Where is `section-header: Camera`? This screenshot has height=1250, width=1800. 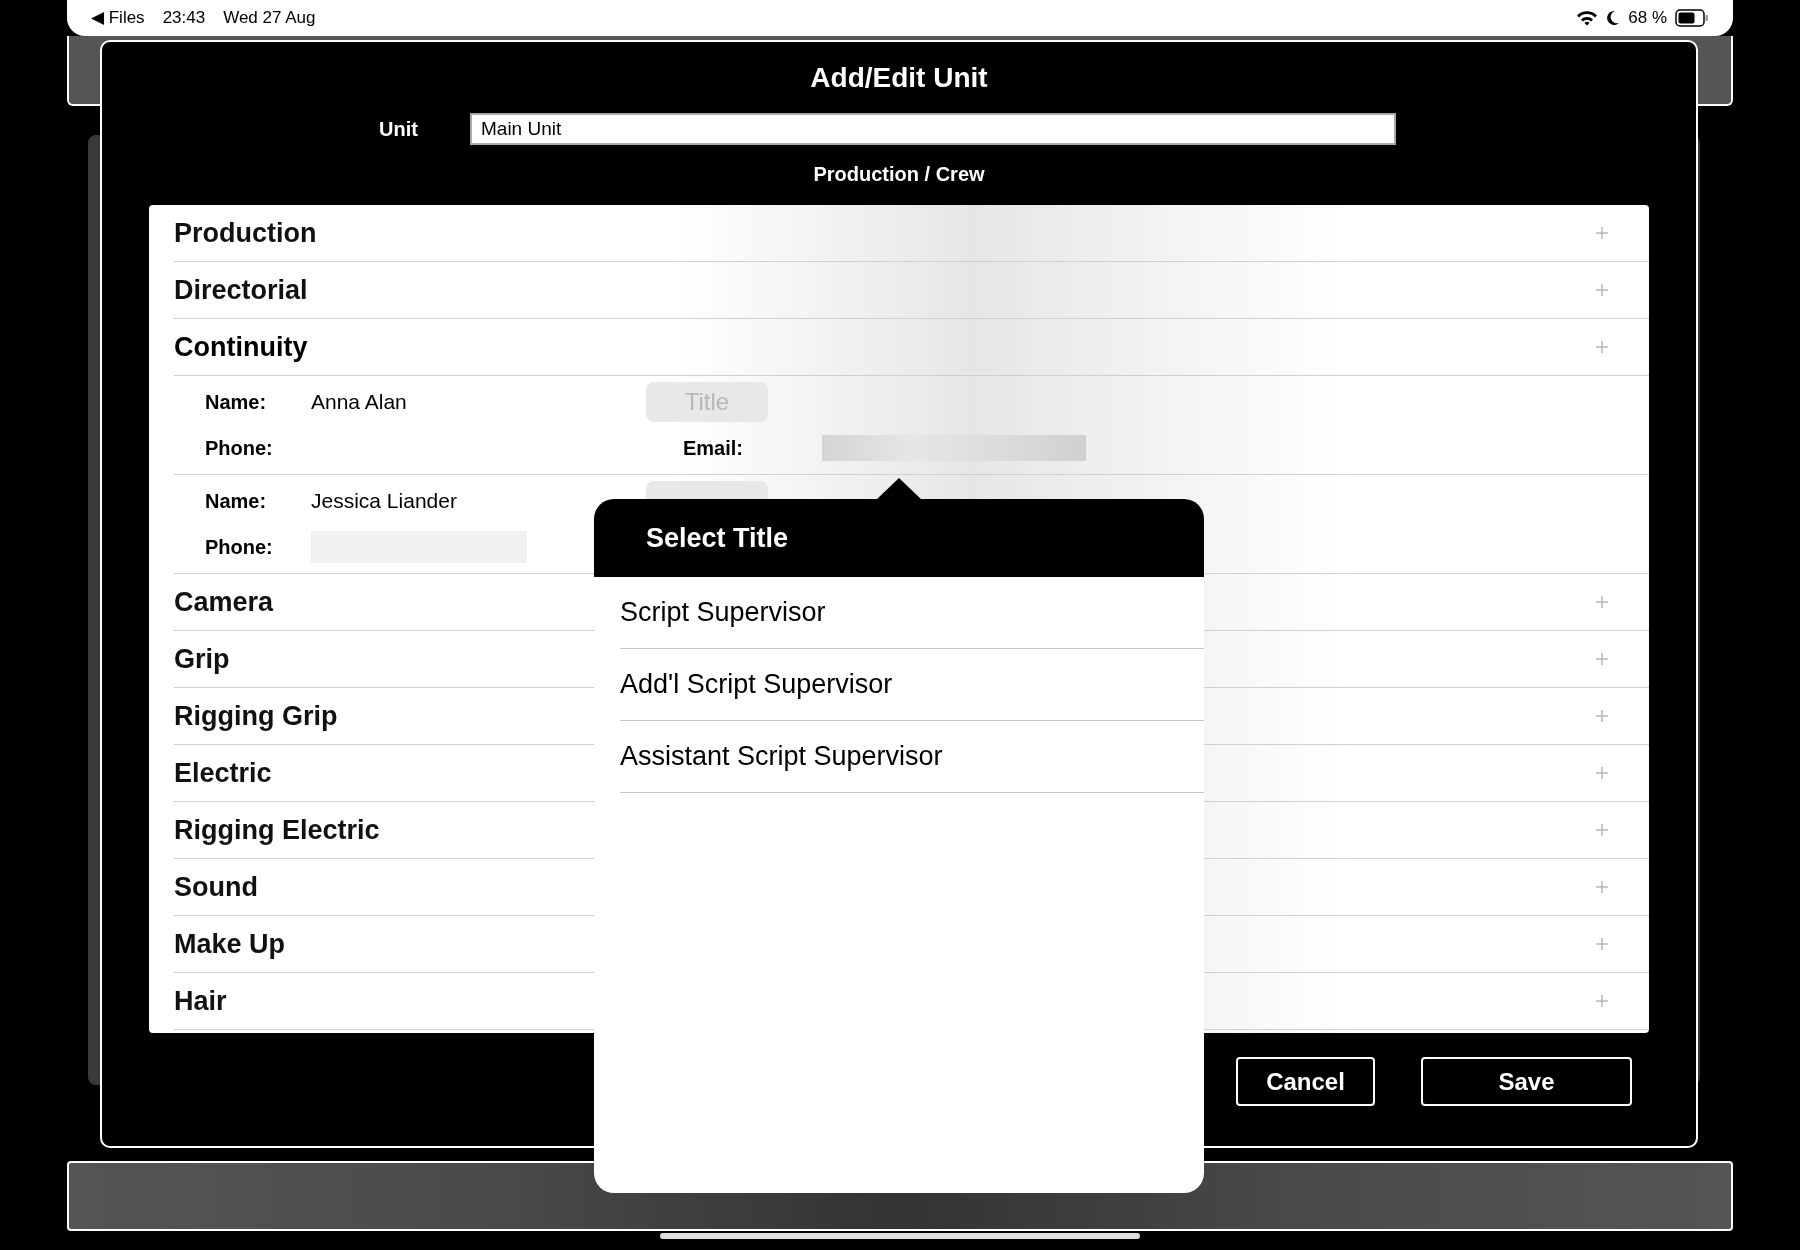 section-header: Camera is located at coordinates (224, 602).